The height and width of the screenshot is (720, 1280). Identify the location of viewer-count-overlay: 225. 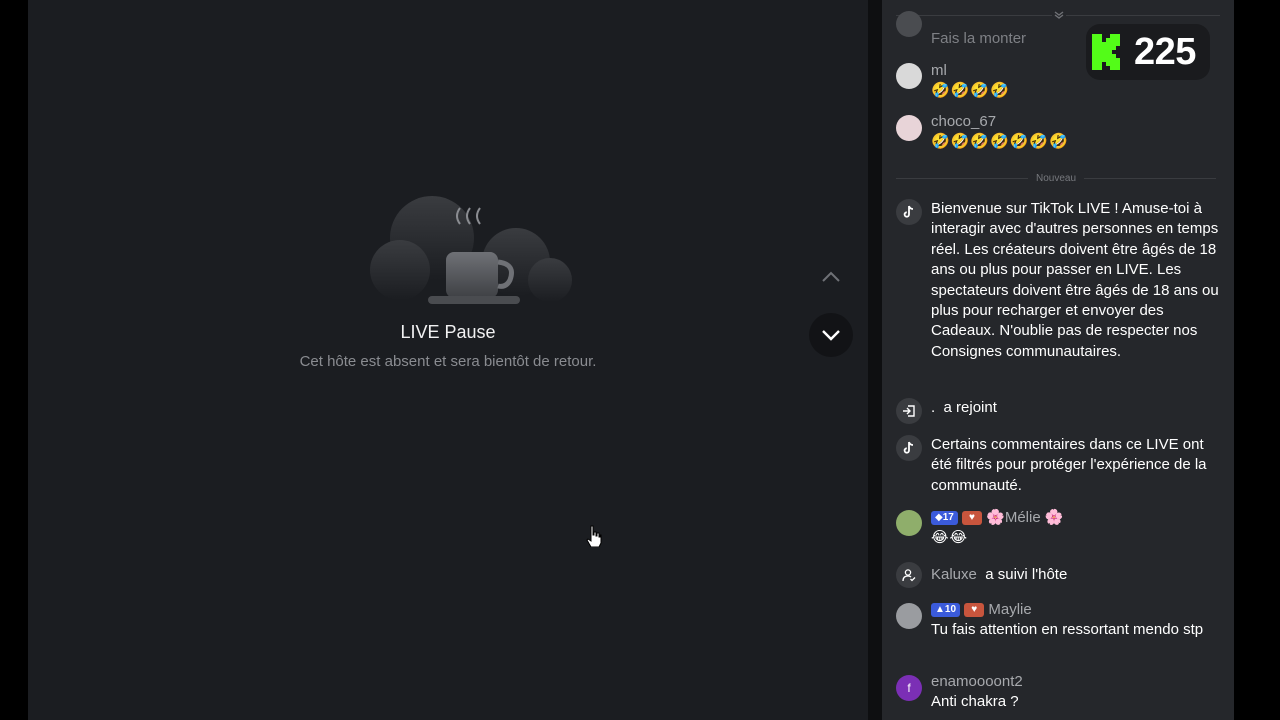
(1148, 52).